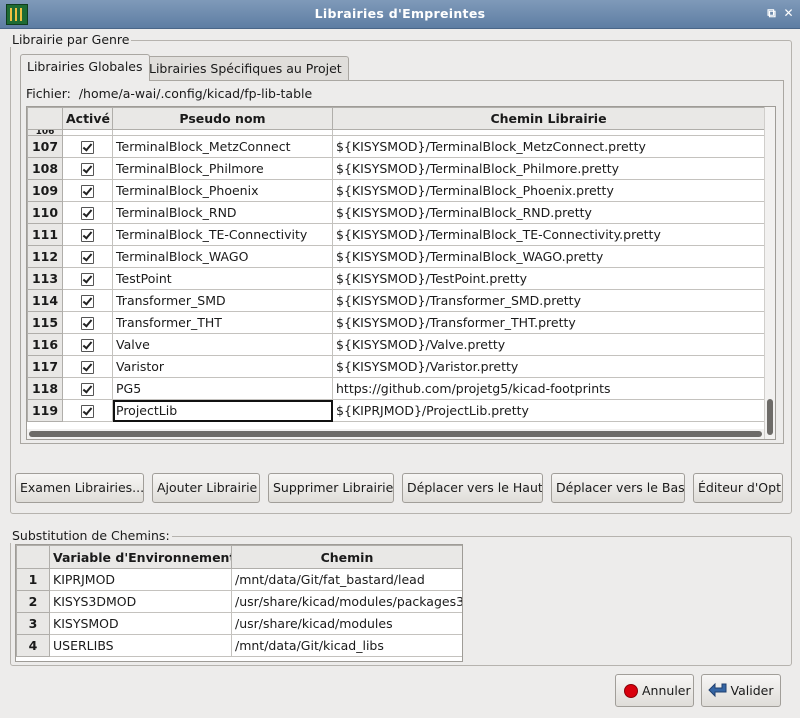 The width and height of the screenshot is (800, 718). Describe the element at coordinates (346, 601) in the screenshot. I see `path-cell: /usr/share/kicad/modules/packages3d` at that location.